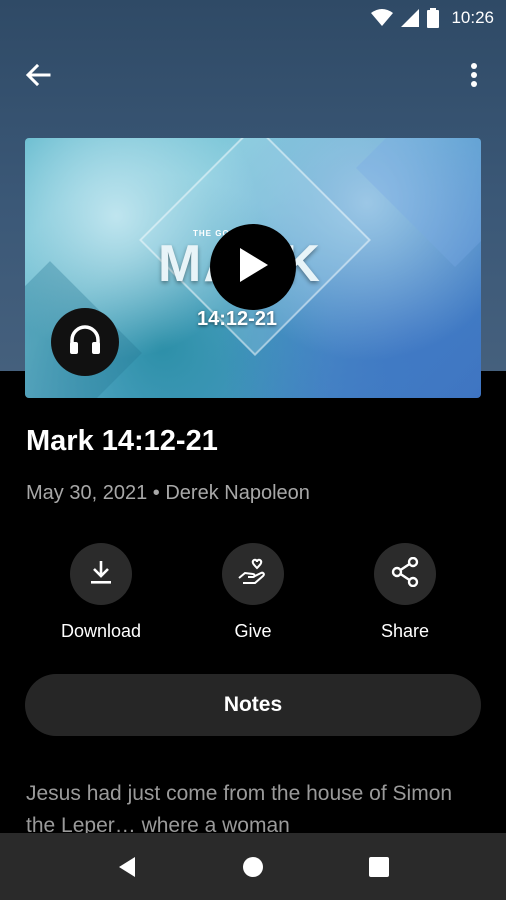  I want to click on give-heart-hand-icon, so click(253, 574).